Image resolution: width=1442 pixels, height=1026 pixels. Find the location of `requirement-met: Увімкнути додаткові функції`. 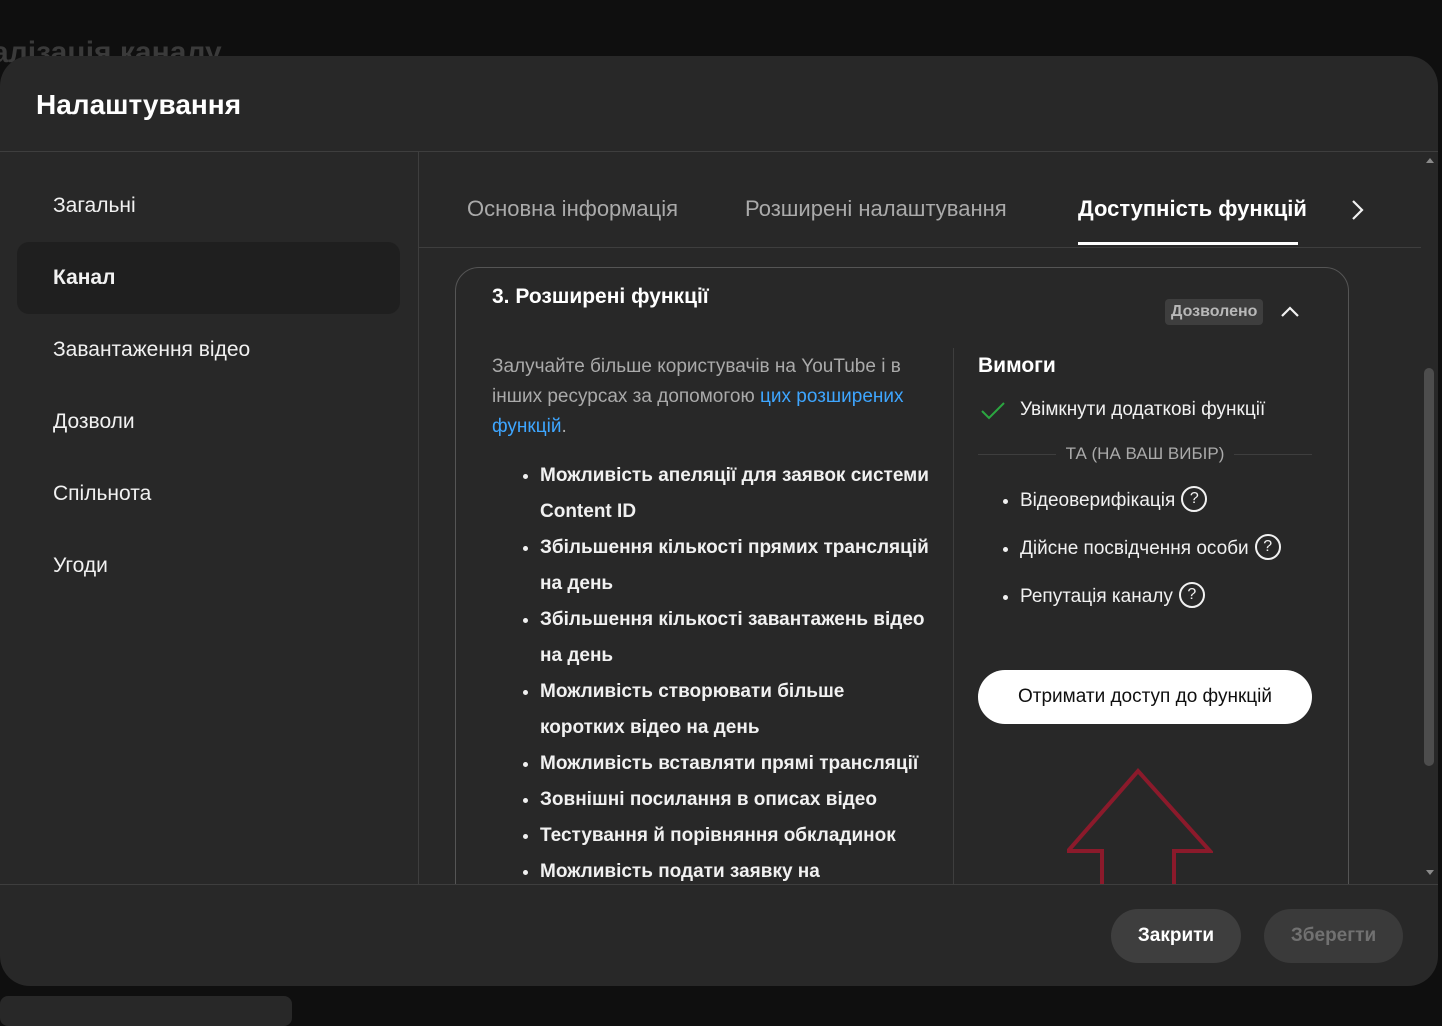

requirement-met: Увімкнути додаткові функції is located at coordinates (1145, 410).